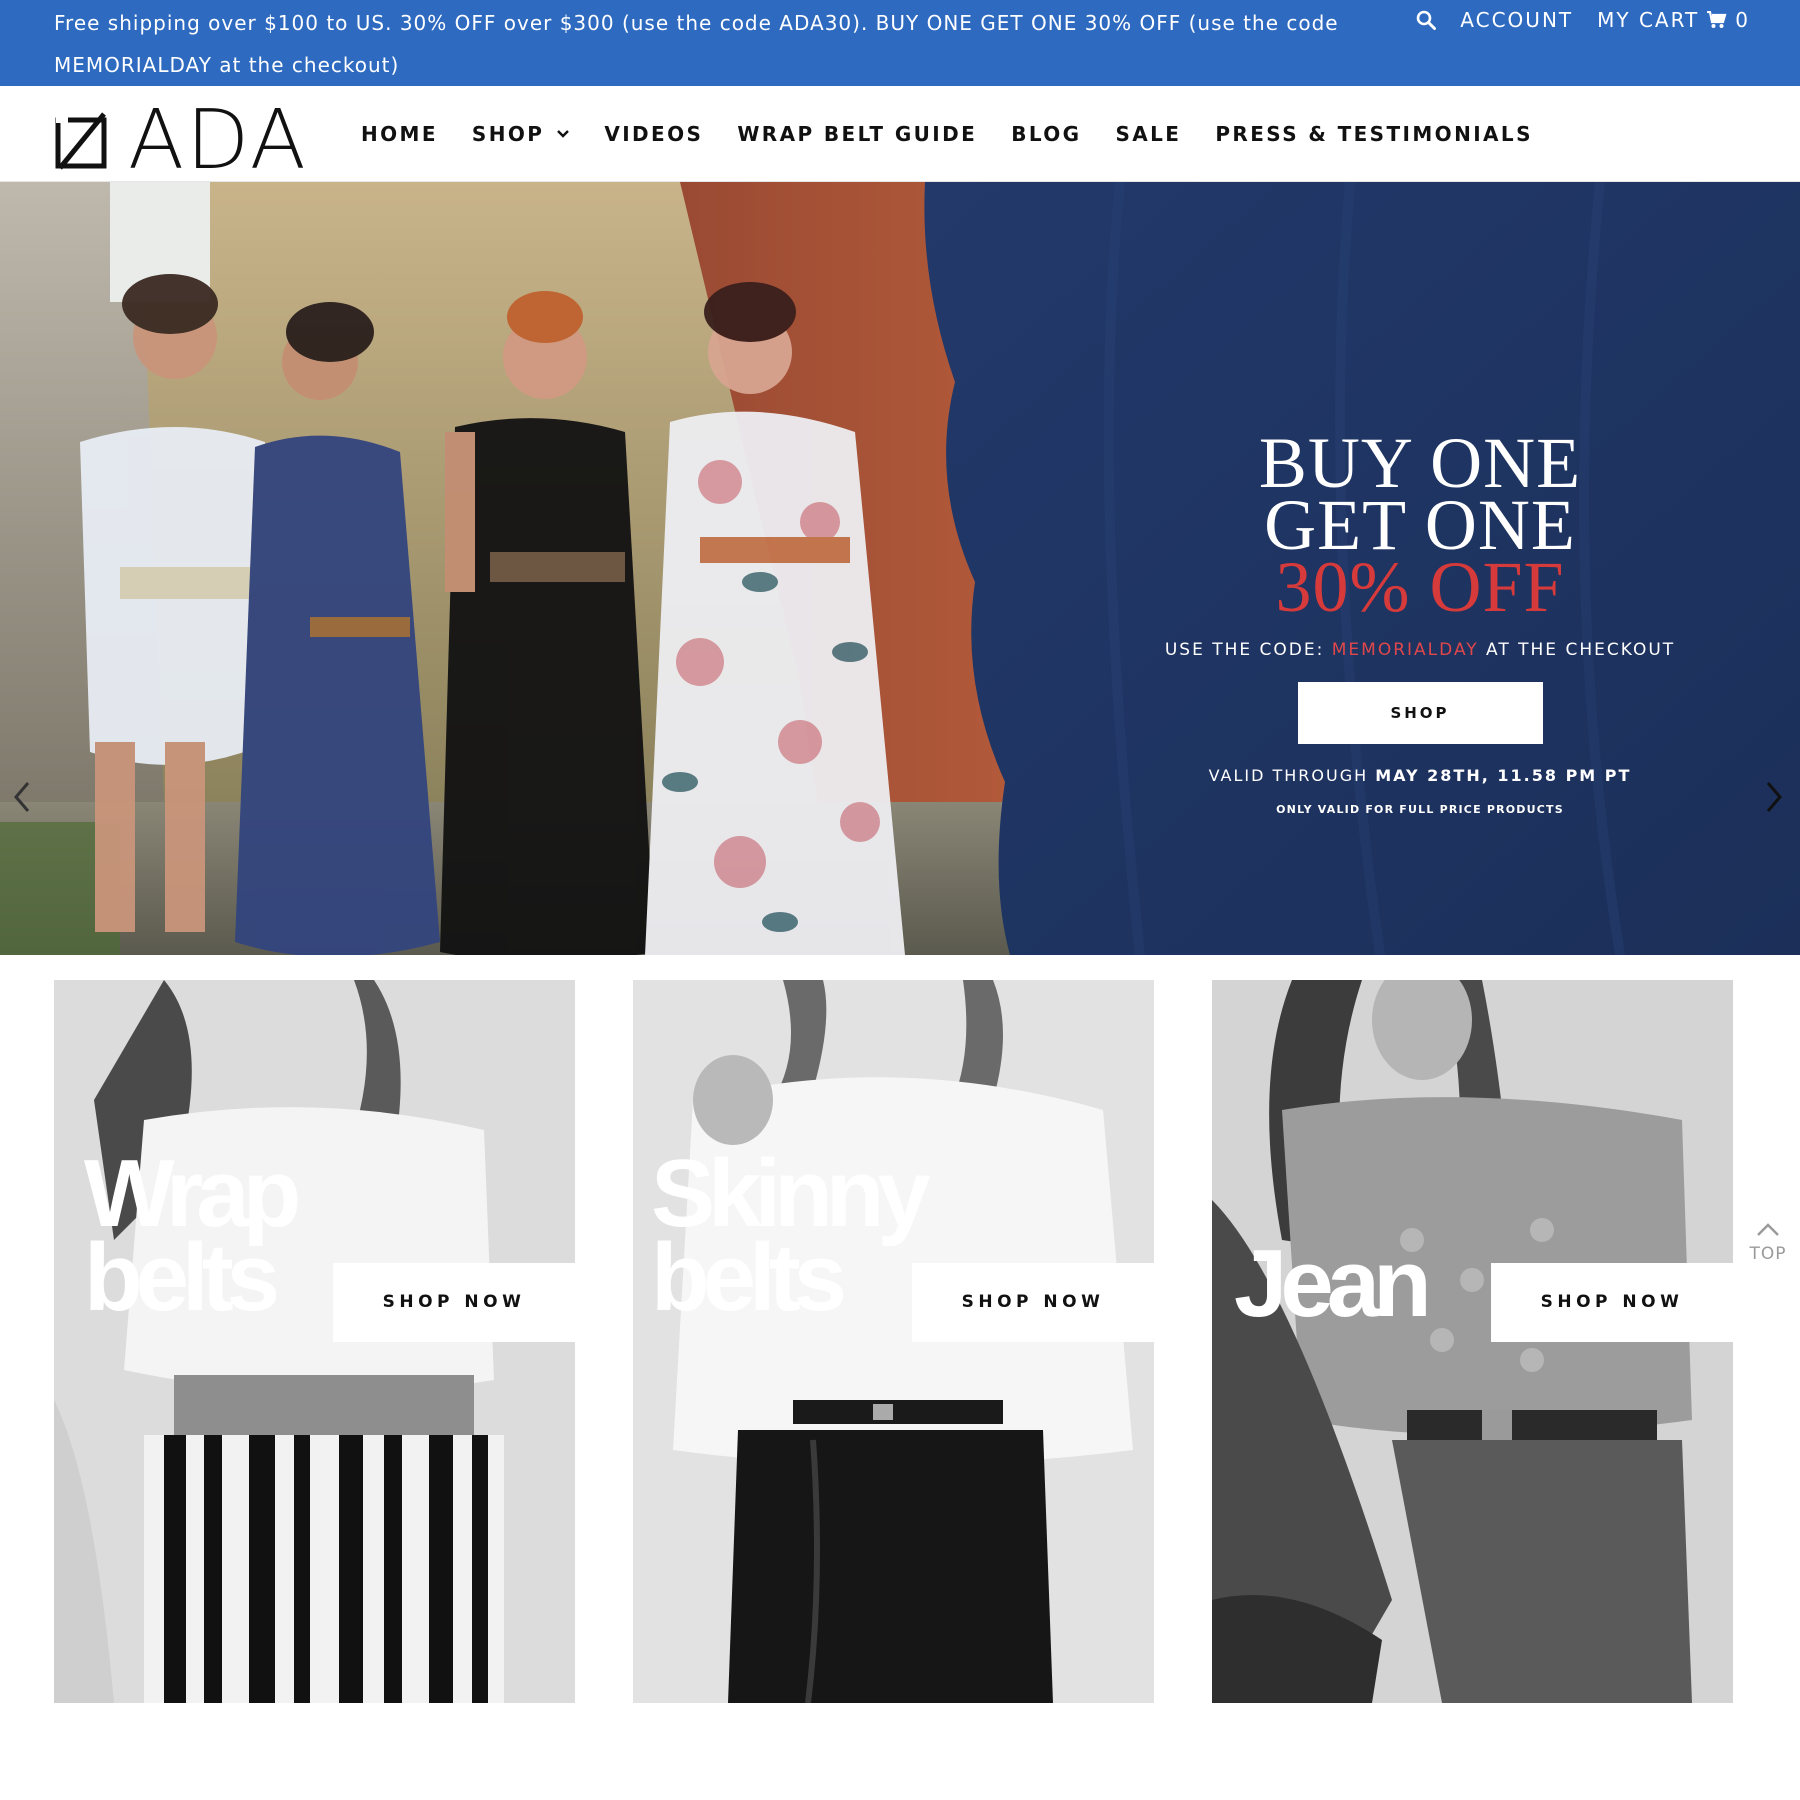  I want to click on nav-shop: SHOP, so click(521, 134).